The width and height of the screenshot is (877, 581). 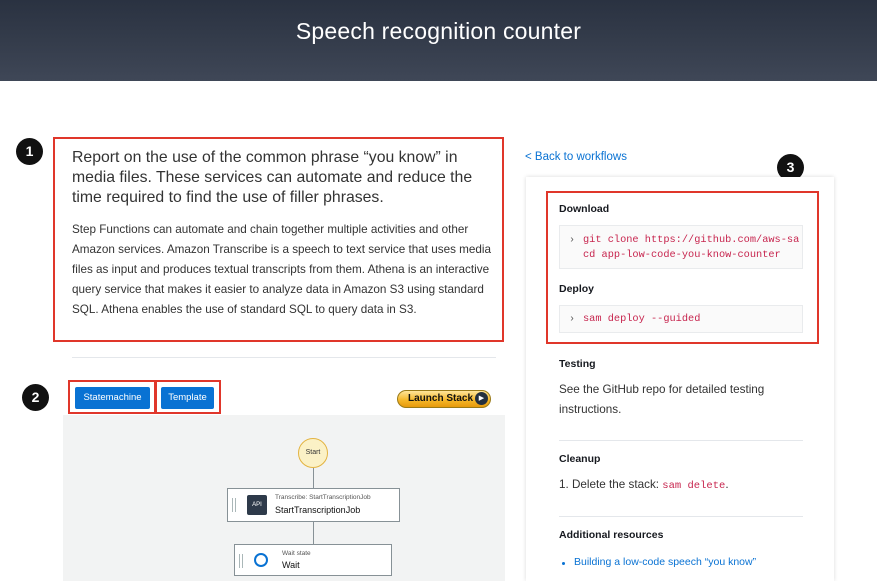 What do you see at coordinates (577, 289) in the screenshot?
I see `deploy-title: Deploy` at bounding box center [577, 289].